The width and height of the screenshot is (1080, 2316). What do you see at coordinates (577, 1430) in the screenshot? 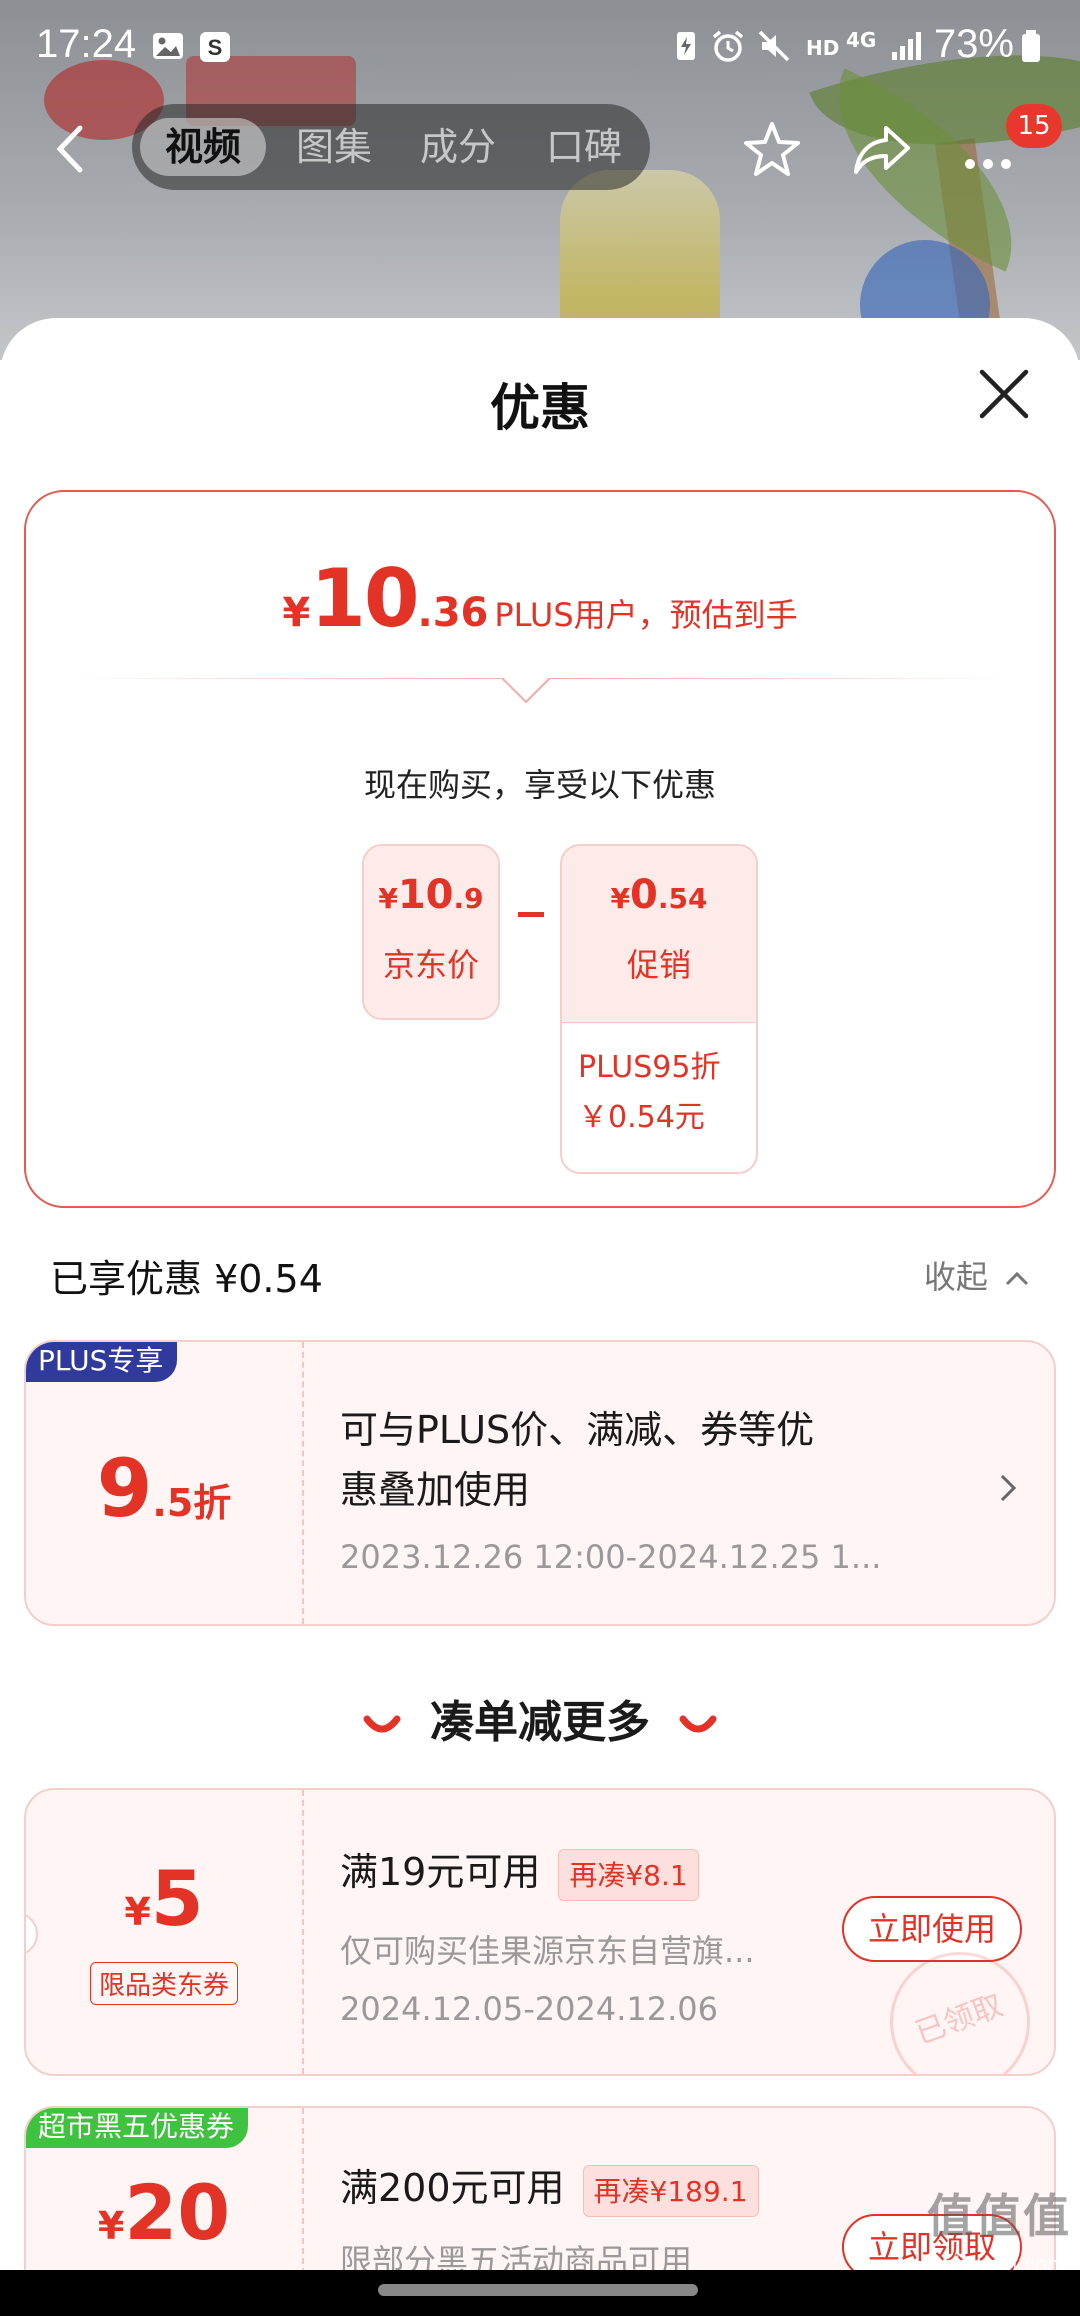
I see `plus-desc-line1: 可与PLUS价、满减、券等优` at bounding box center [577, 1430].